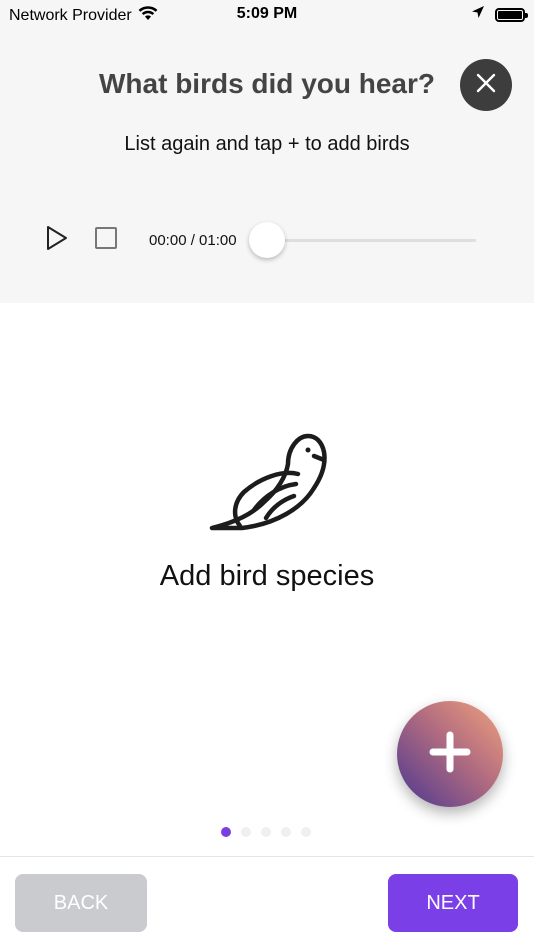 Image resolution: width=534 pixels, height=950 pixels. Describe the element at coordinates (267, 482) in the screenshot. I see `bird-icon` at that location.